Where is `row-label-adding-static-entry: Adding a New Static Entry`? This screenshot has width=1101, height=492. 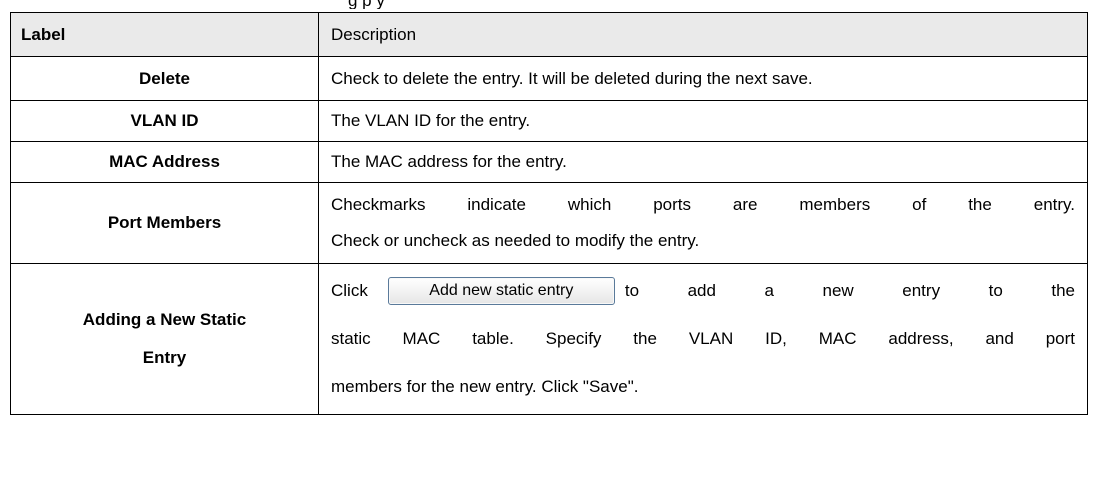
row-label-adding-static-entry: Adding a New Static Entry is located at coordinates (164, 339).